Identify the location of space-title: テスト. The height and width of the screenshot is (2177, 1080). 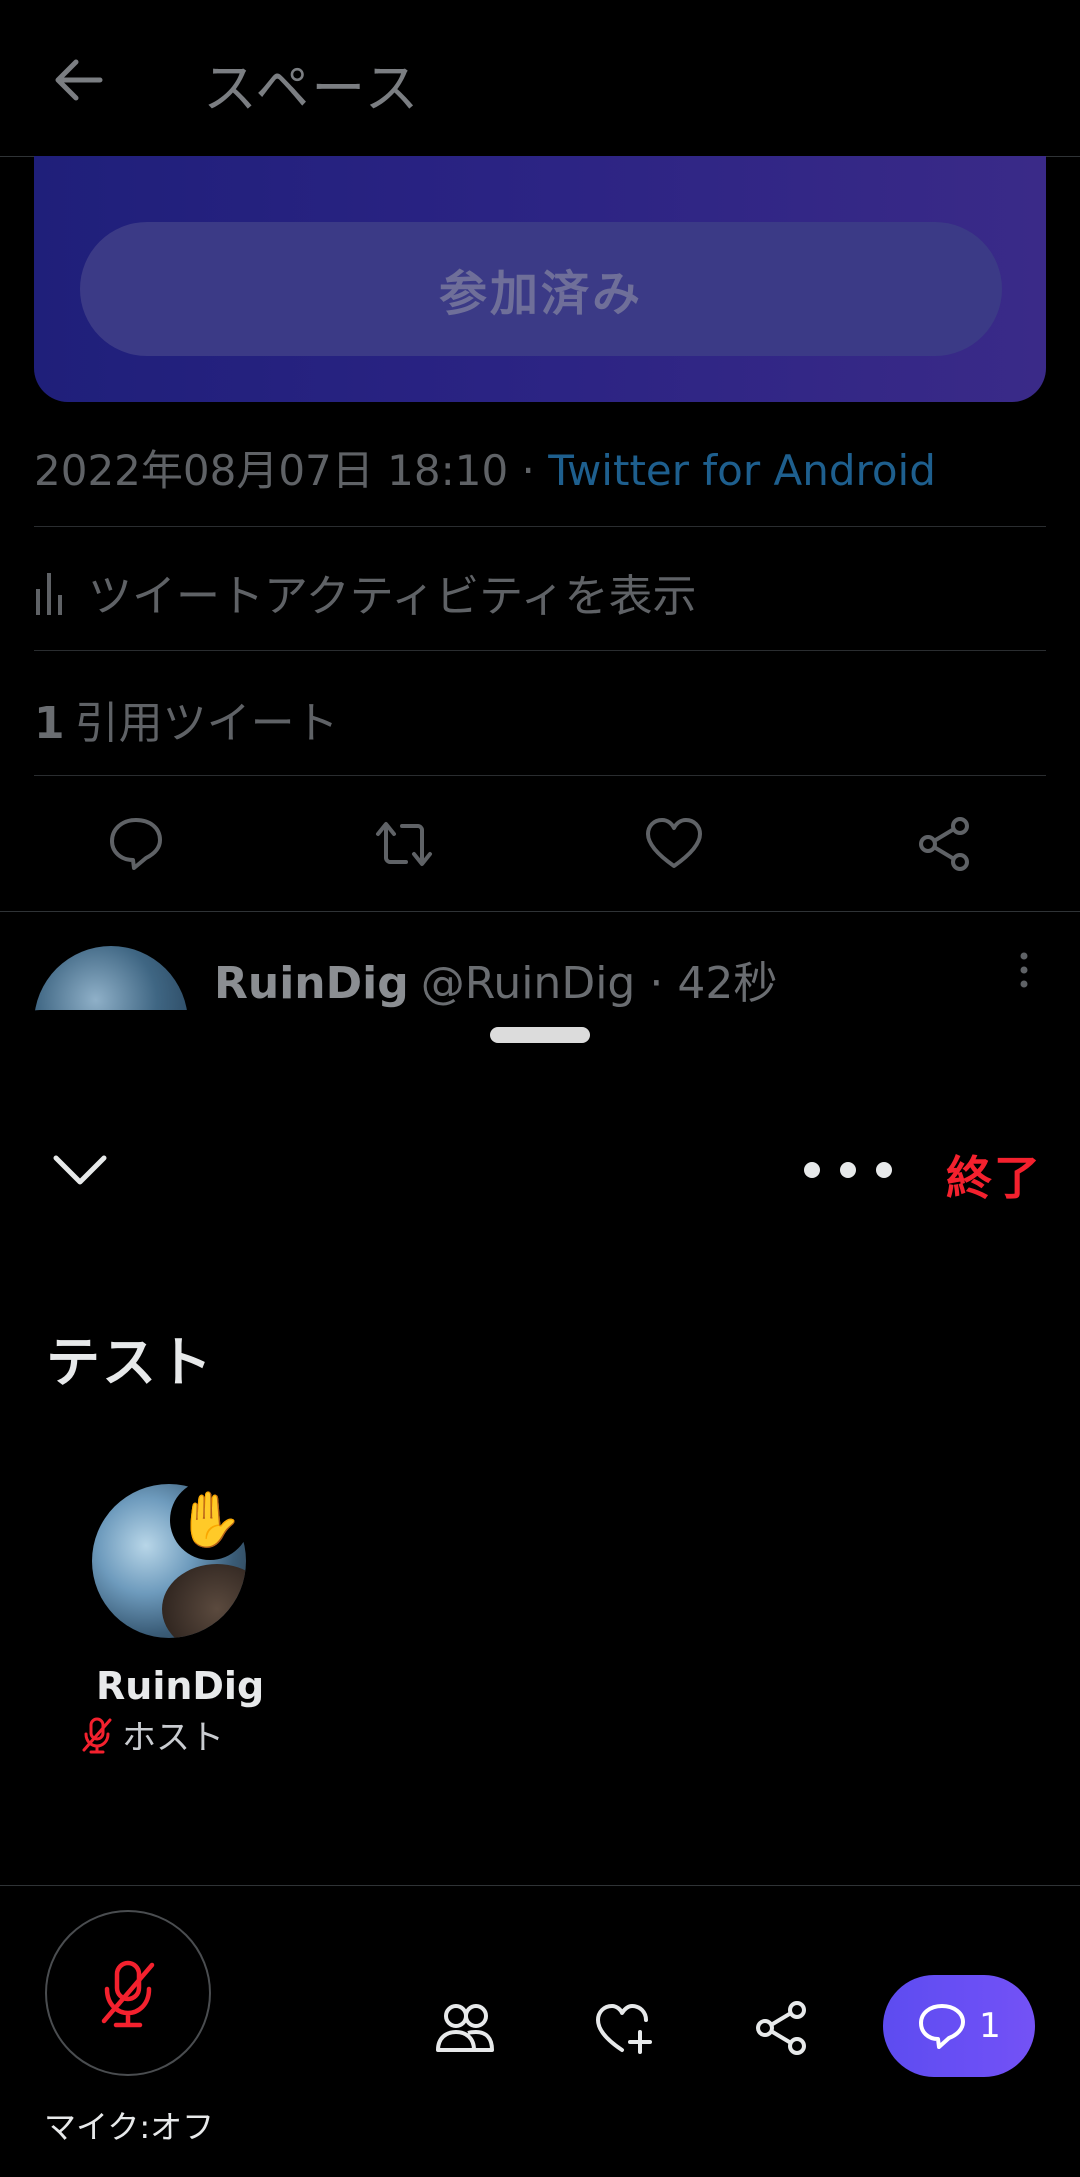
(130, 1362).